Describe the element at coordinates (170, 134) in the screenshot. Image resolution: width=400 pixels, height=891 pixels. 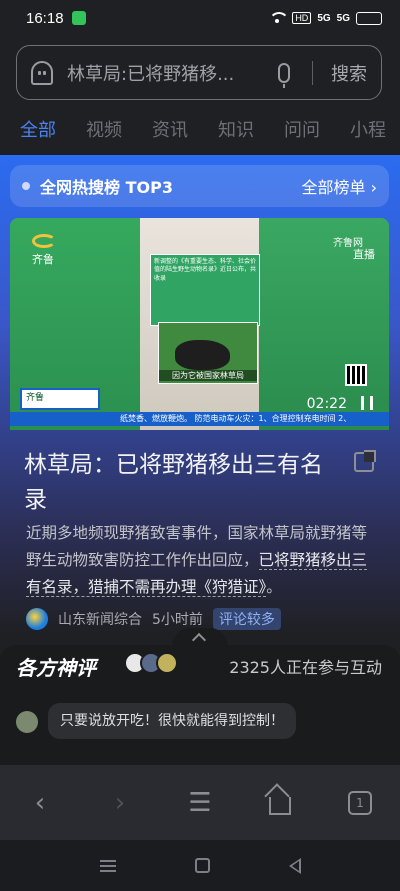
I see `tab-news: 资讯` at that location.